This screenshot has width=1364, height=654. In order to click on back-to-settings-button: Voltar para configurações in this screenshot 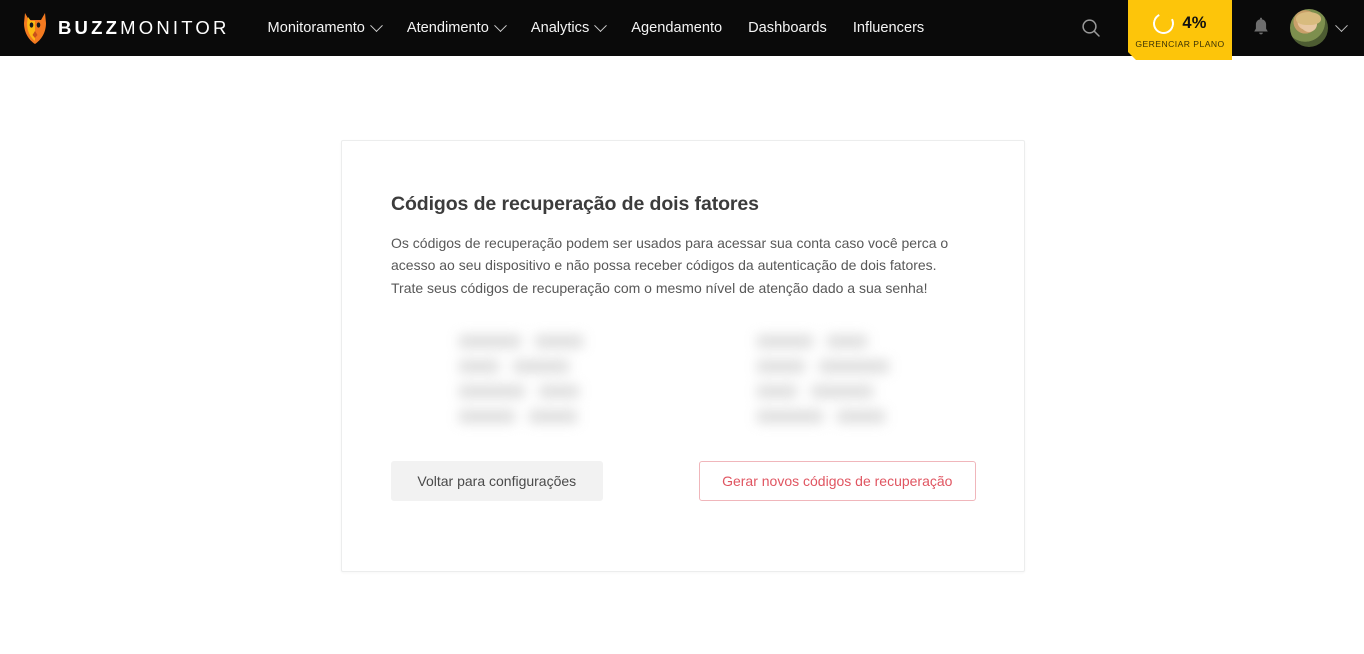, I will do `click(497, 481)`.